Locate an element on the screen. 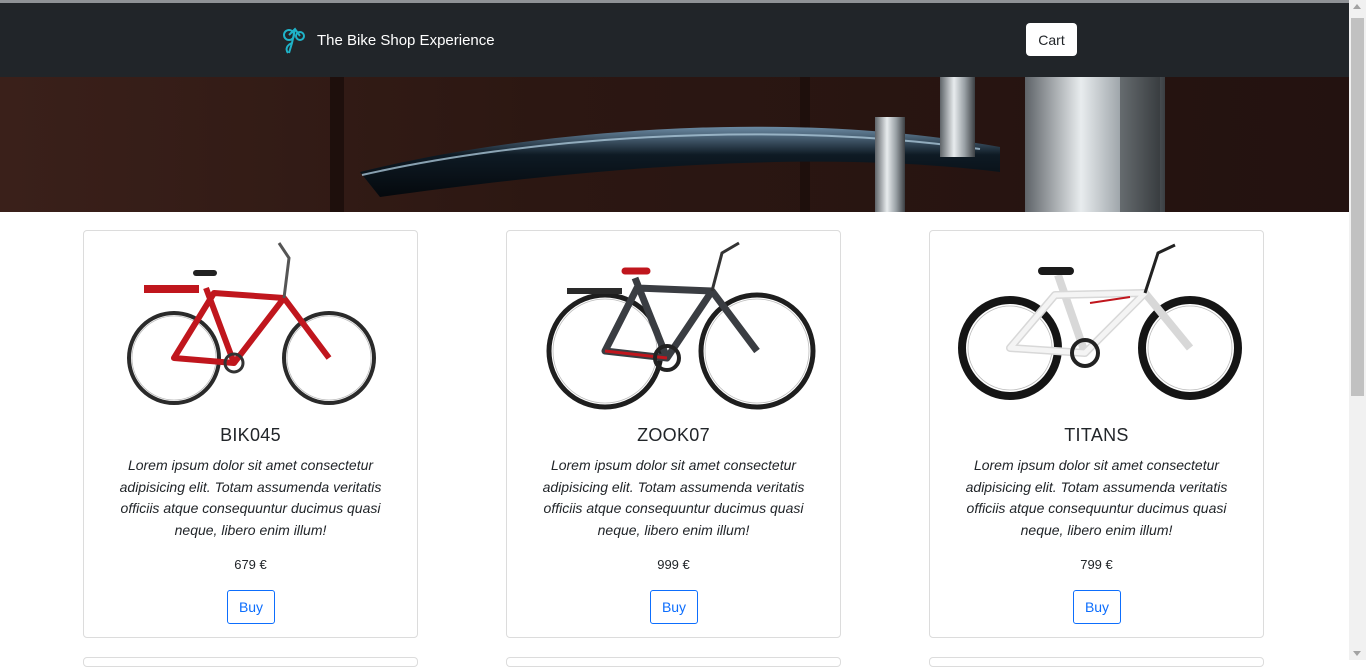  product-image-titans is located at coordinates (1096, 323).